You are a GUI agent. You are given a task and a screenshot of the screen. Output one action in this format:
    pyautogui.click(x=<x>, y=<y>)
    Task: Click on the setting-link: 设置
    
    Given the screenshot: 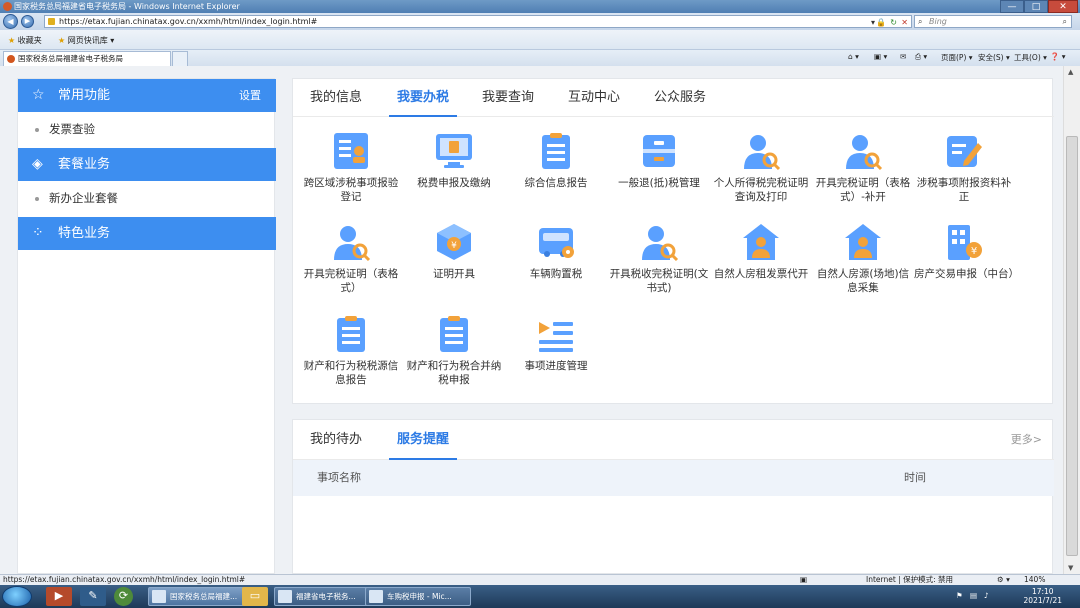 What is the action you would take?
    pyautogui.click(x=250, y=95)
    